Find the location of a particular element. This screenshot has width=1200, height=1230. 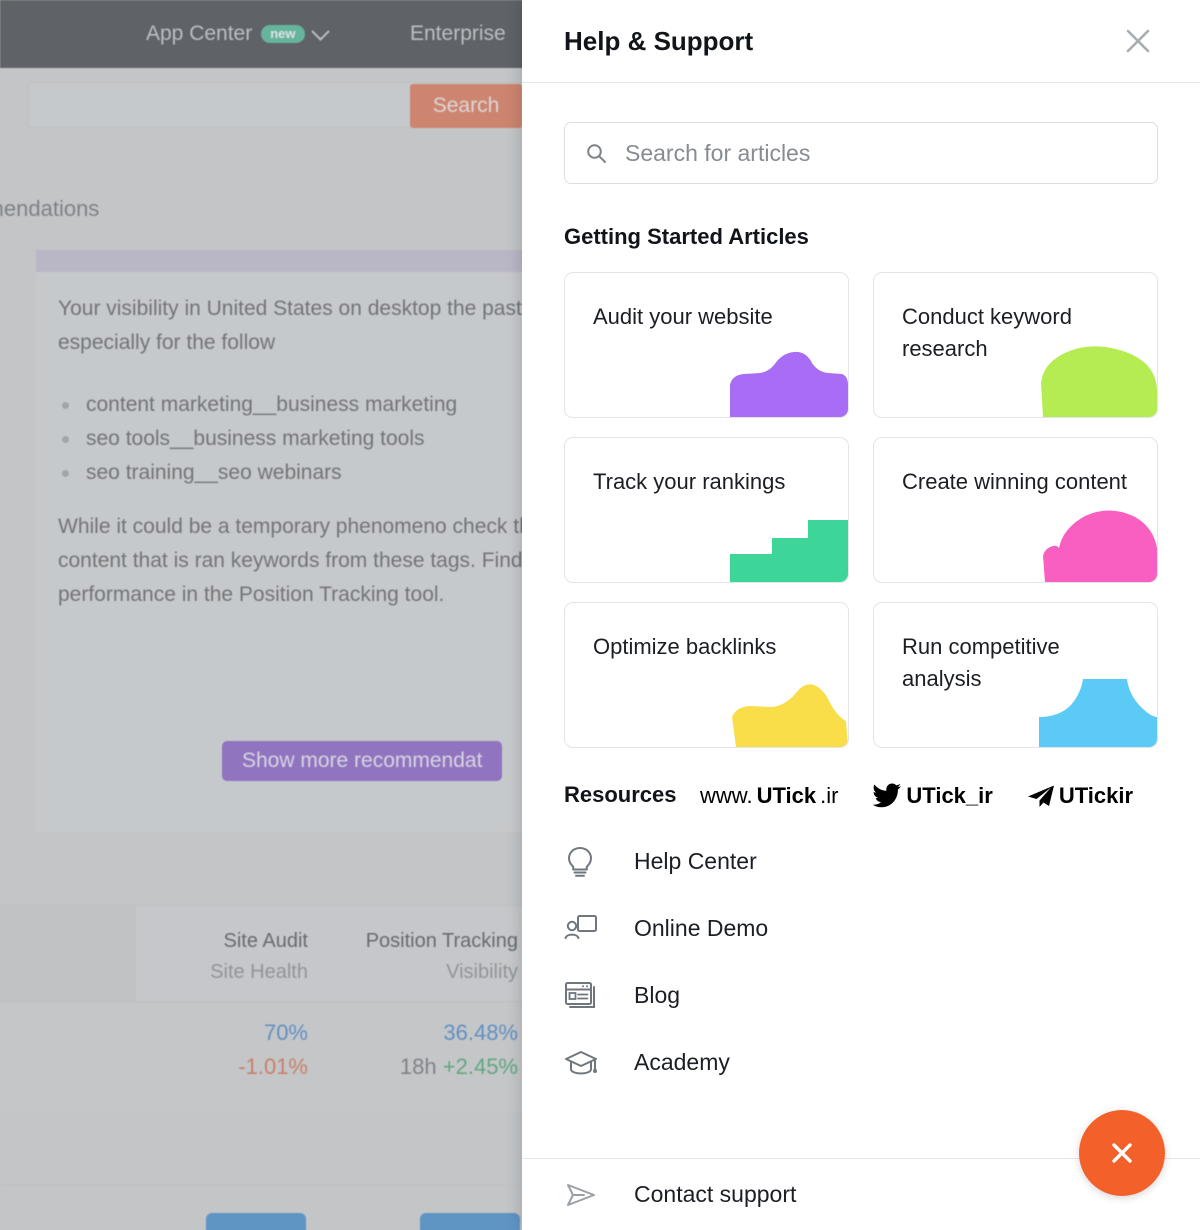

close-help-fab-button is located at coordinates (1122, 1153).